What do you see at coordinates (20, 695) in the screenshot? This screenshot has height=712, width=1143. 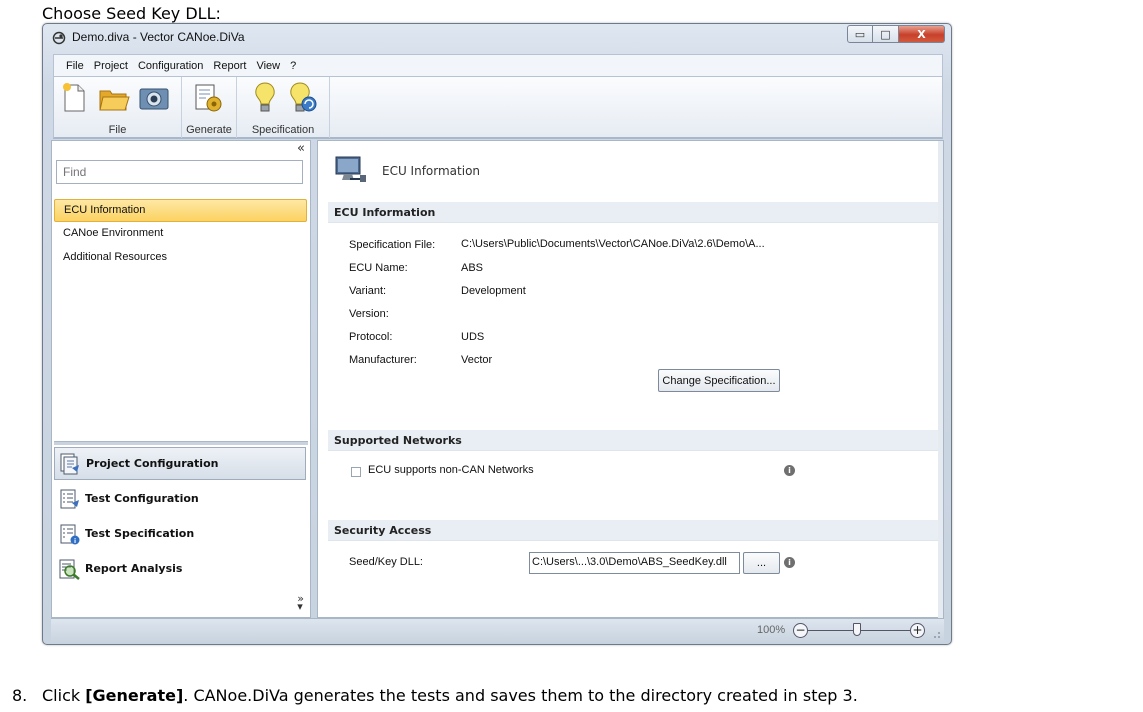 I see `step-number: 8.` at bounding box center [20, 695].